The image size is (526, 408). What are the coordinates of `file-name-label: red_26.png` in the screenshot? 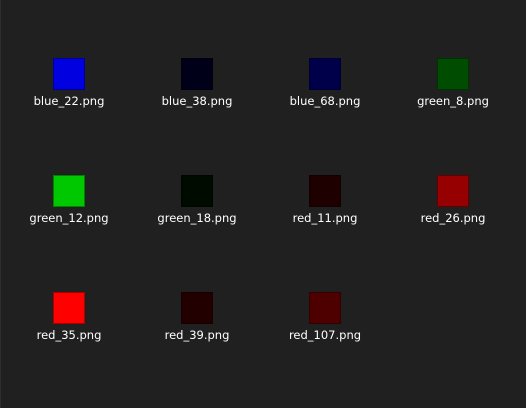 It's located at (453, 218).